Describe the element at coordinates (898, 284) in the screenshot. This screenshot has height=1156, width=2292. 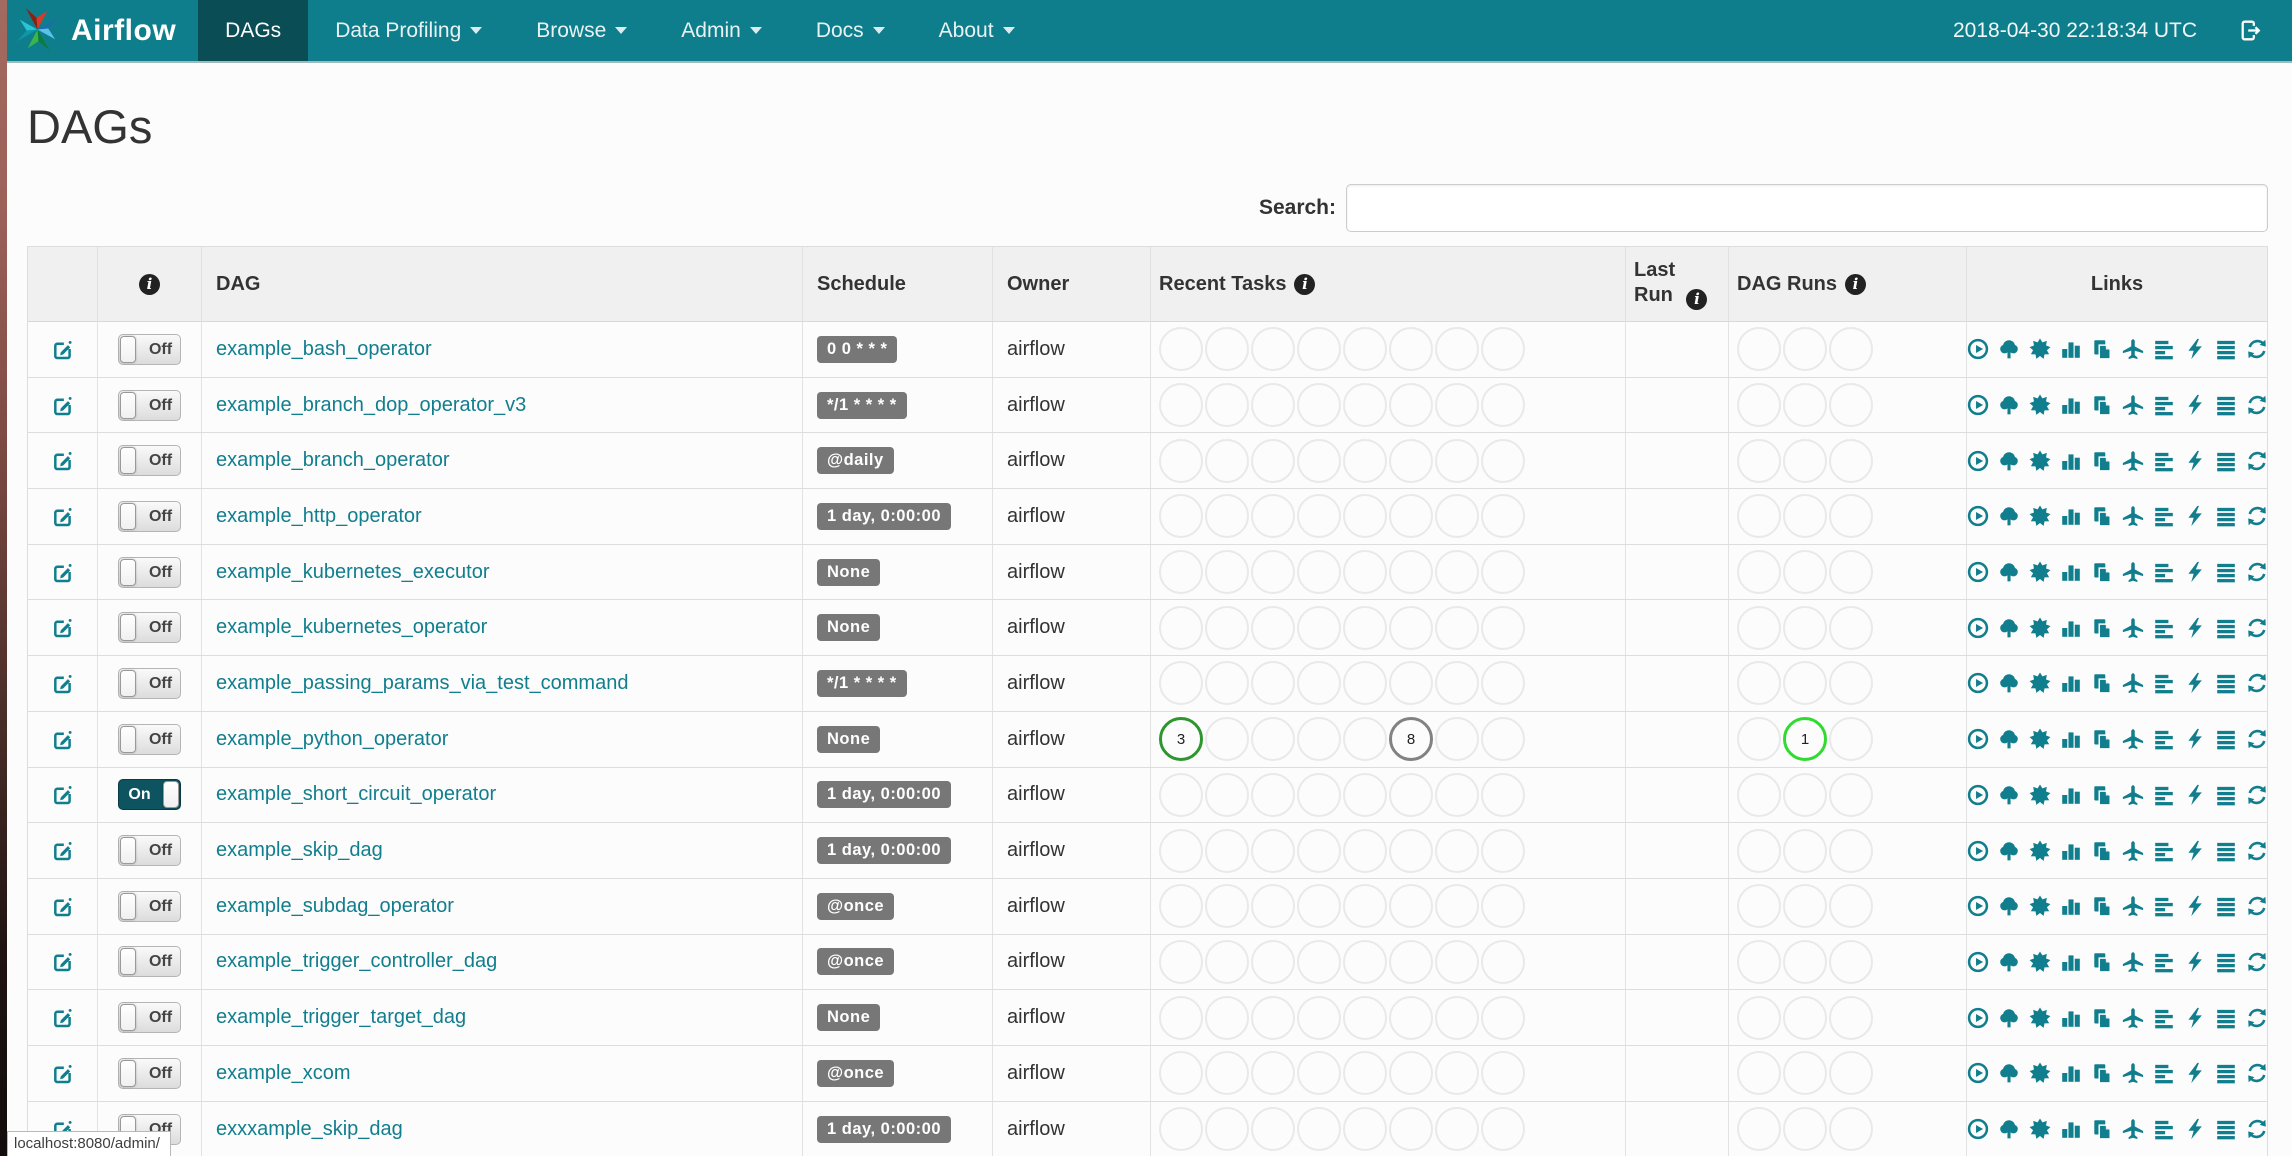
I see `header-schedule: Schedule` at that location.